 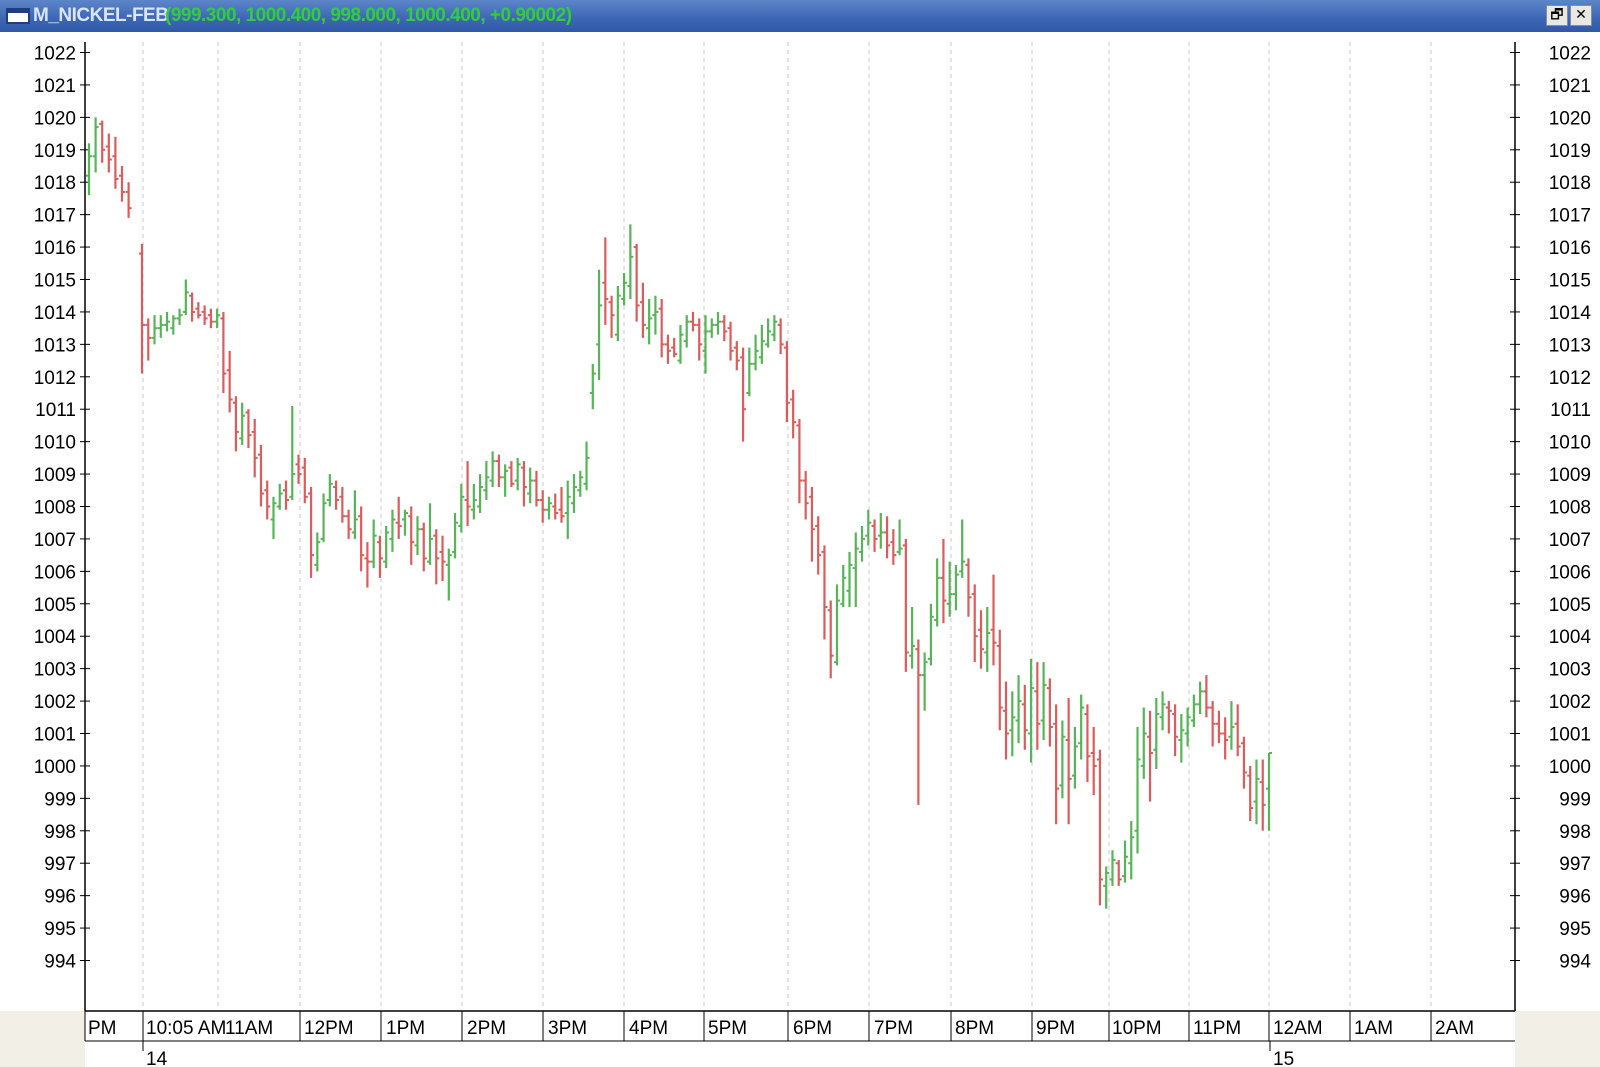 I want to click on y-tick-label: 1016, so click(x=55, y=248).